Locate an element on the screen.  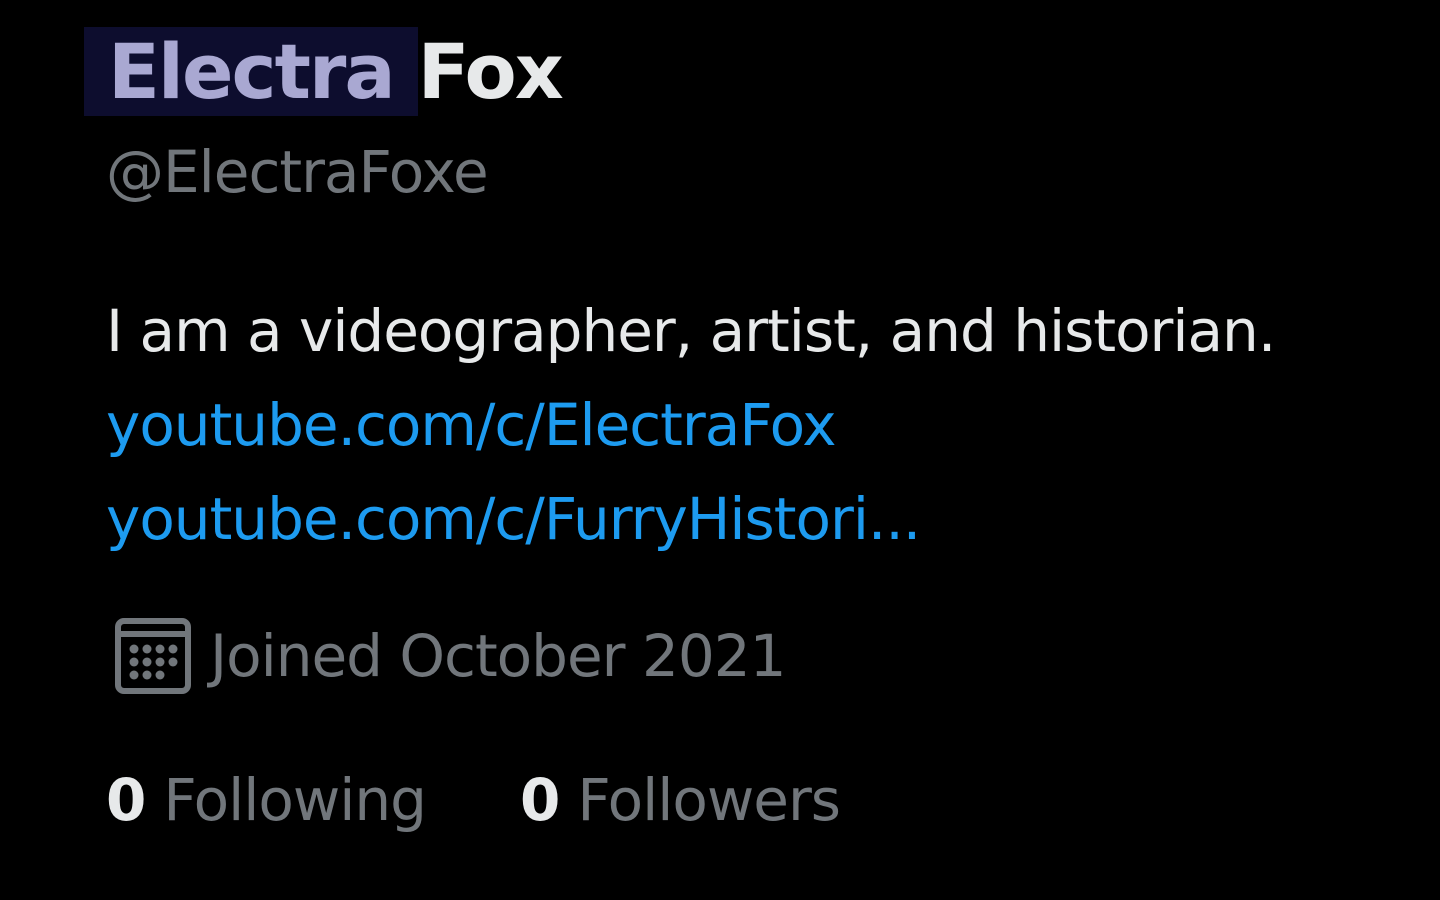
joined-date: Joined October 2021 is located at coordinates (450, 656).